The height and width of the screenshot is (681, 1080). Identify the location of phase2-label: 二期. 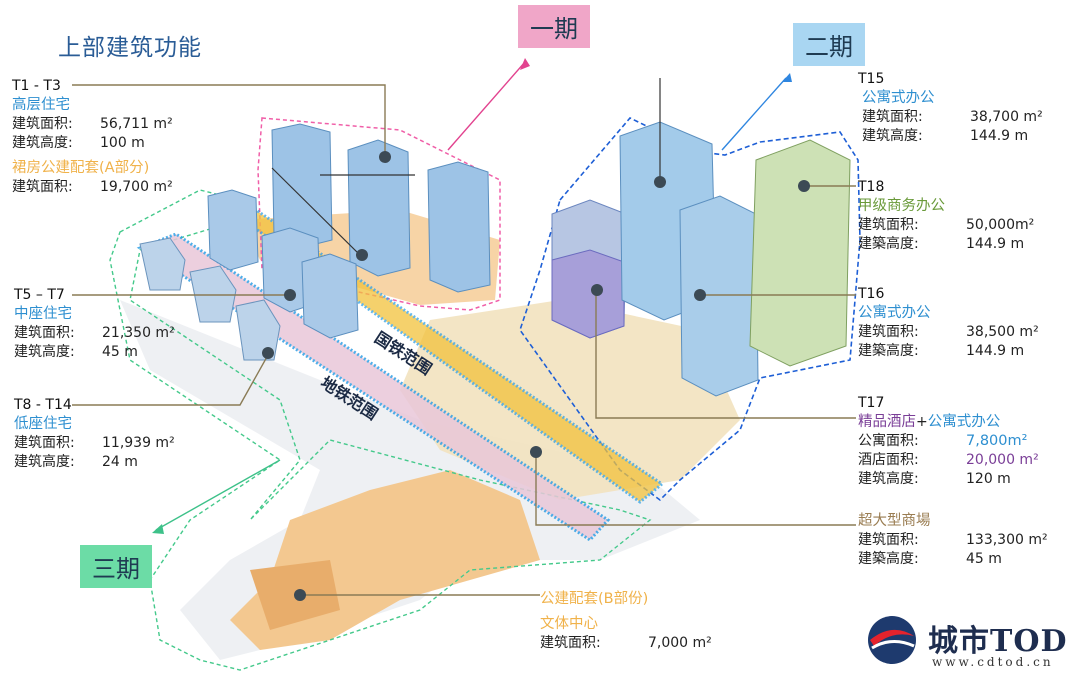
(829, 44).